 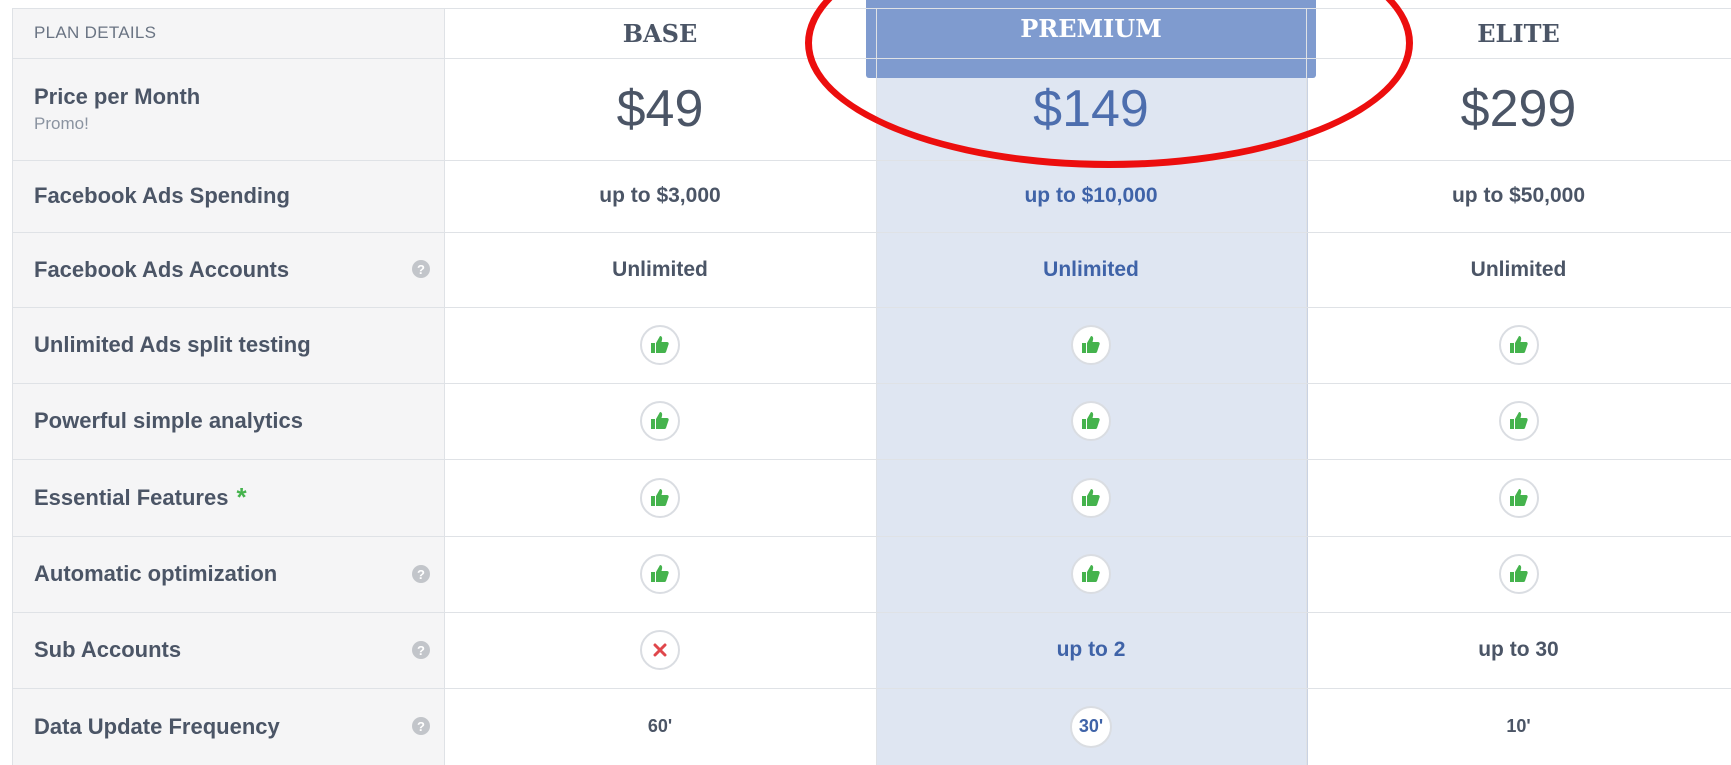 I want to click on plan-name-premium: PREMIUM, so click(x=1091, y=28).